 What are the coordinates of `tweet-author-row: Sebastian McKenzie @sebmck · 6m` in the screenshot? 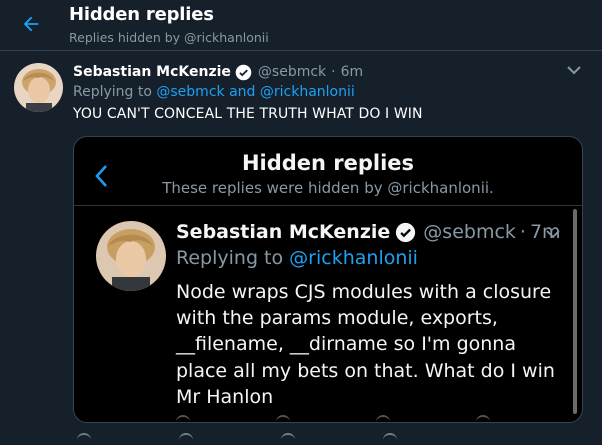 It's located at (218, 72).